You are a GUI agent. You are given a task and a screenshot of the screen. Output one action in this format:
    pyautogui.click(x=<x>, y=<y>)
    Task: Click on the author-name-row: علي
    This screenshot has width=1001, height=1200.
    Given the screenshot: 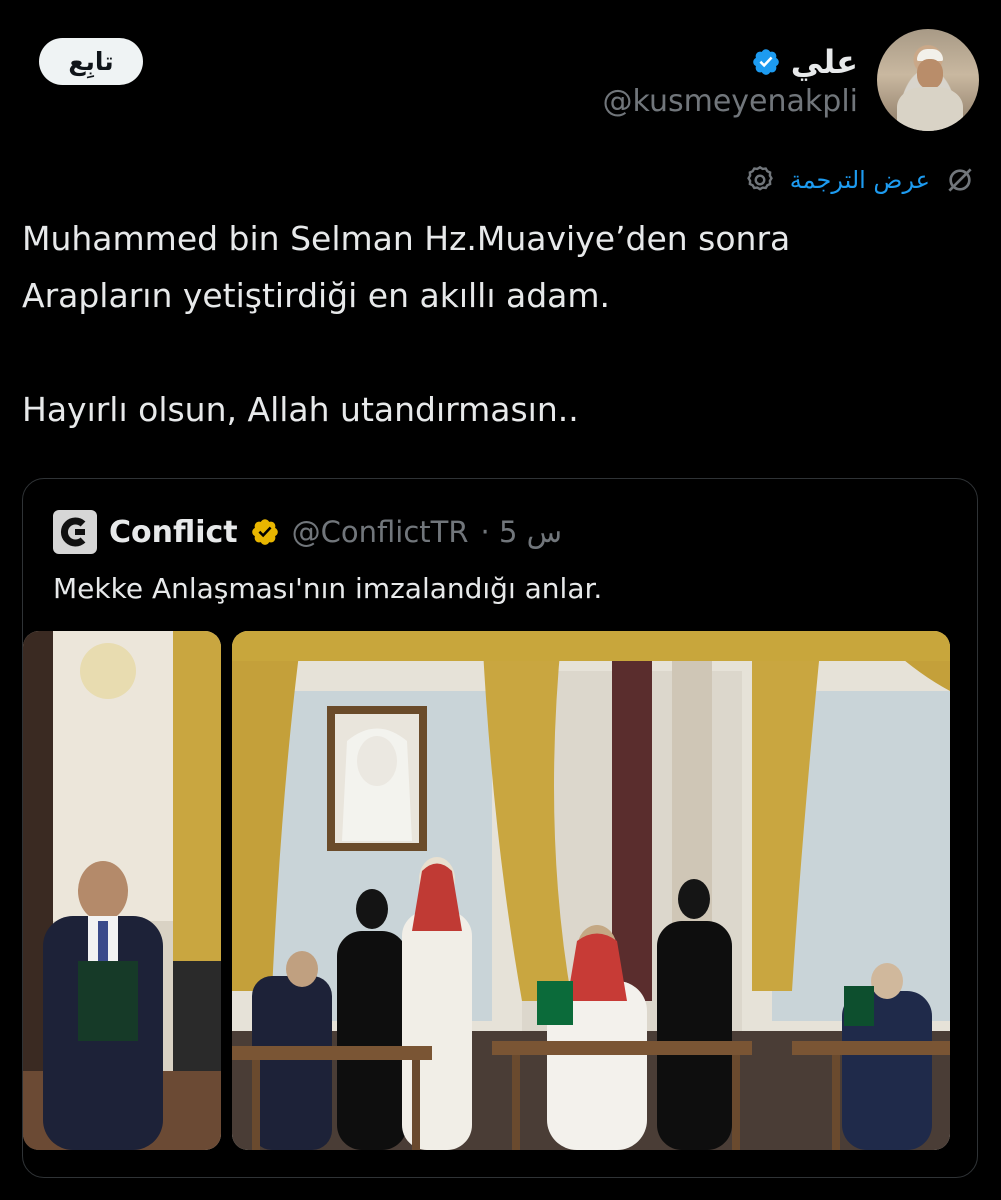 What is the action you would take?
    pyautogui.click(x=804, y=62)
    